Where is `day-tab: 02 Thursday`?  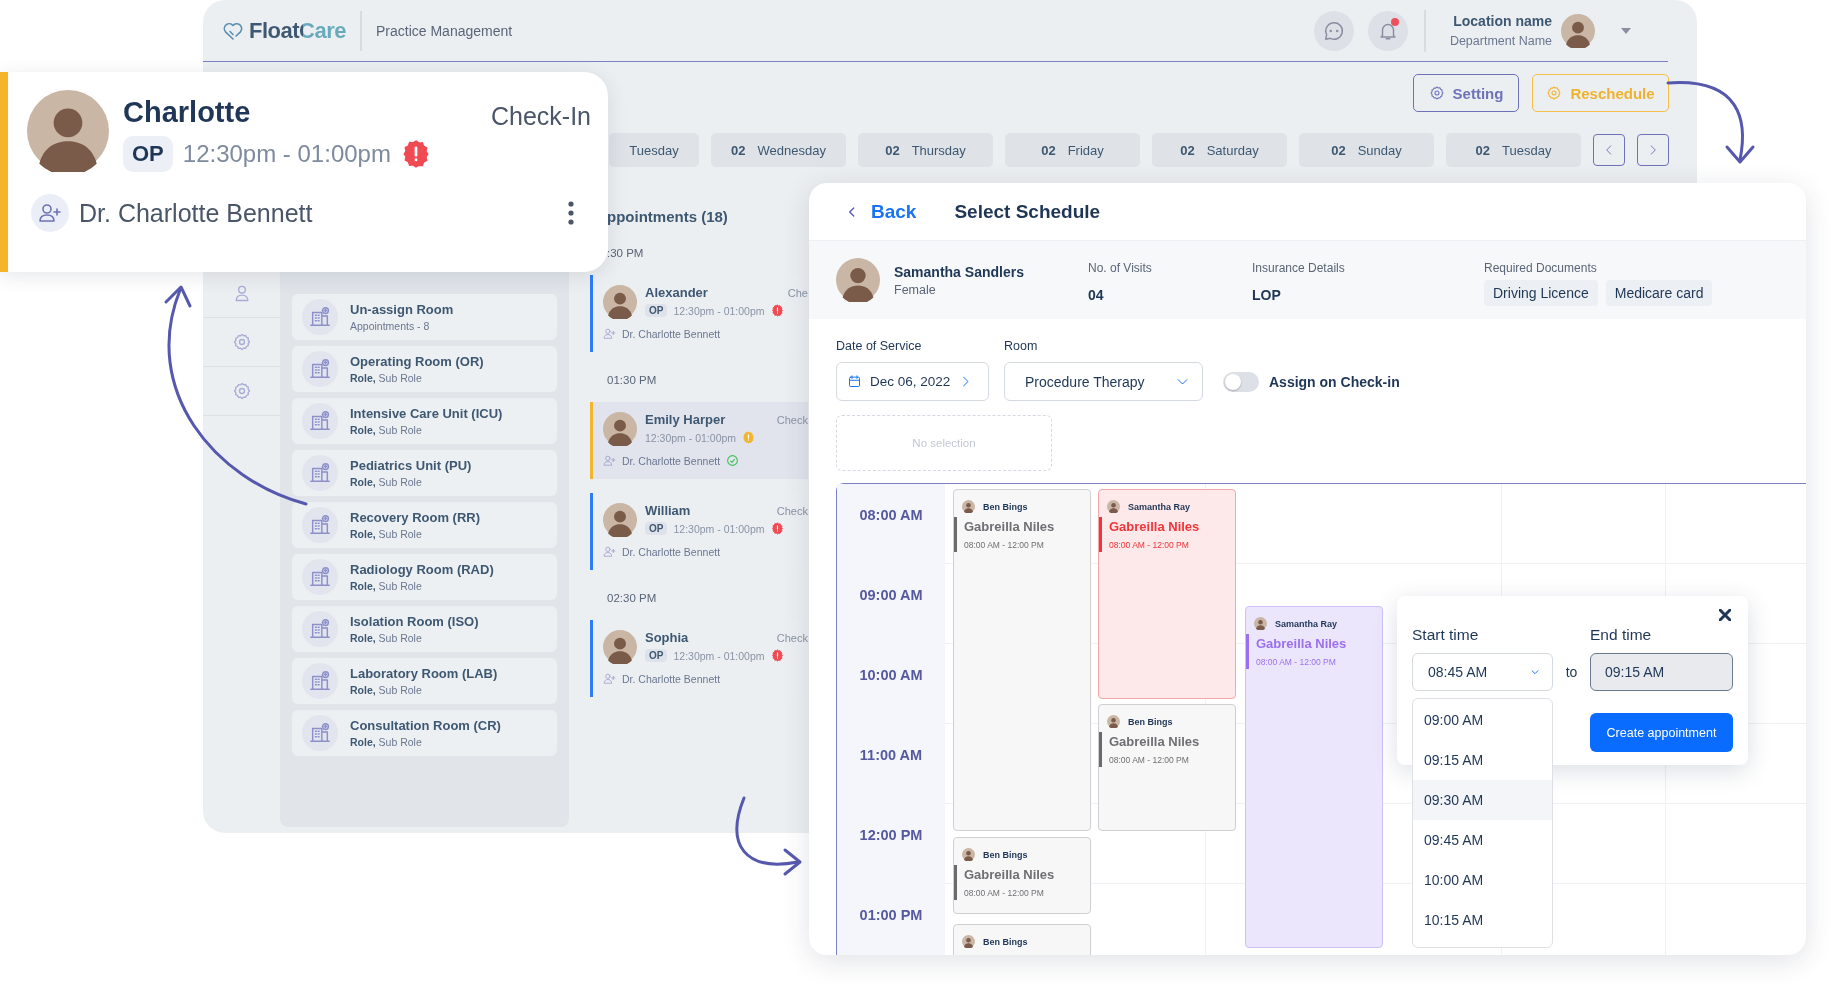 day-tab: 02 Thursday is located at coordinates (925, 150).